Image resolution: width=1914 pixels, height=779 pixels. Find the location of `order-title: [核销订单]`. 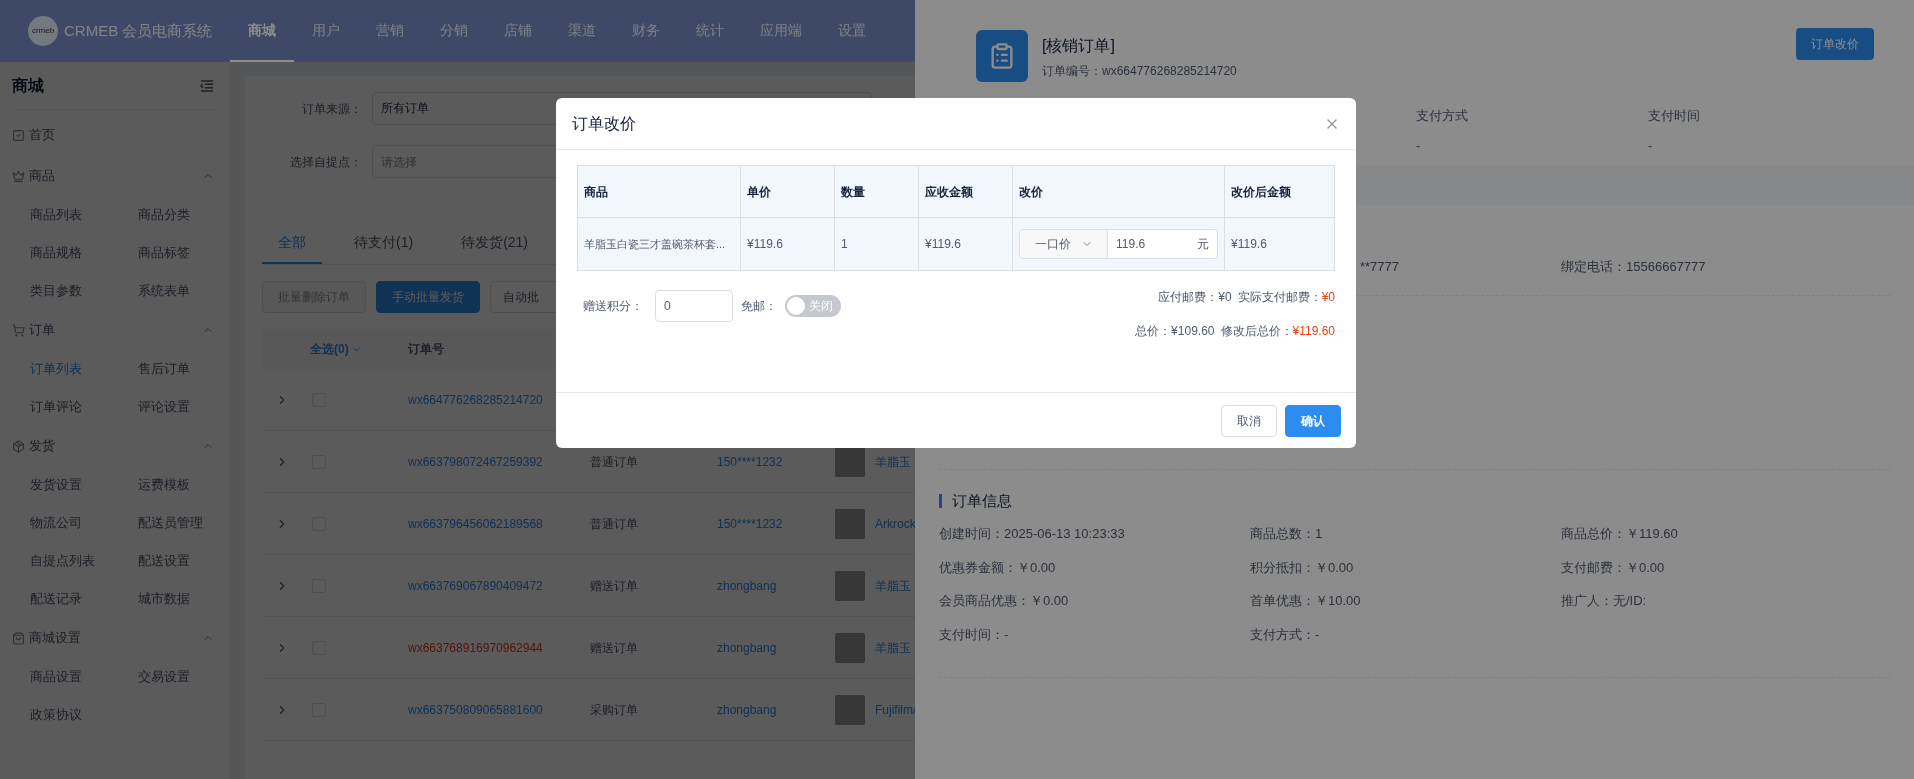

order-title: [核销订单] is located at coordinates (1079, 46).